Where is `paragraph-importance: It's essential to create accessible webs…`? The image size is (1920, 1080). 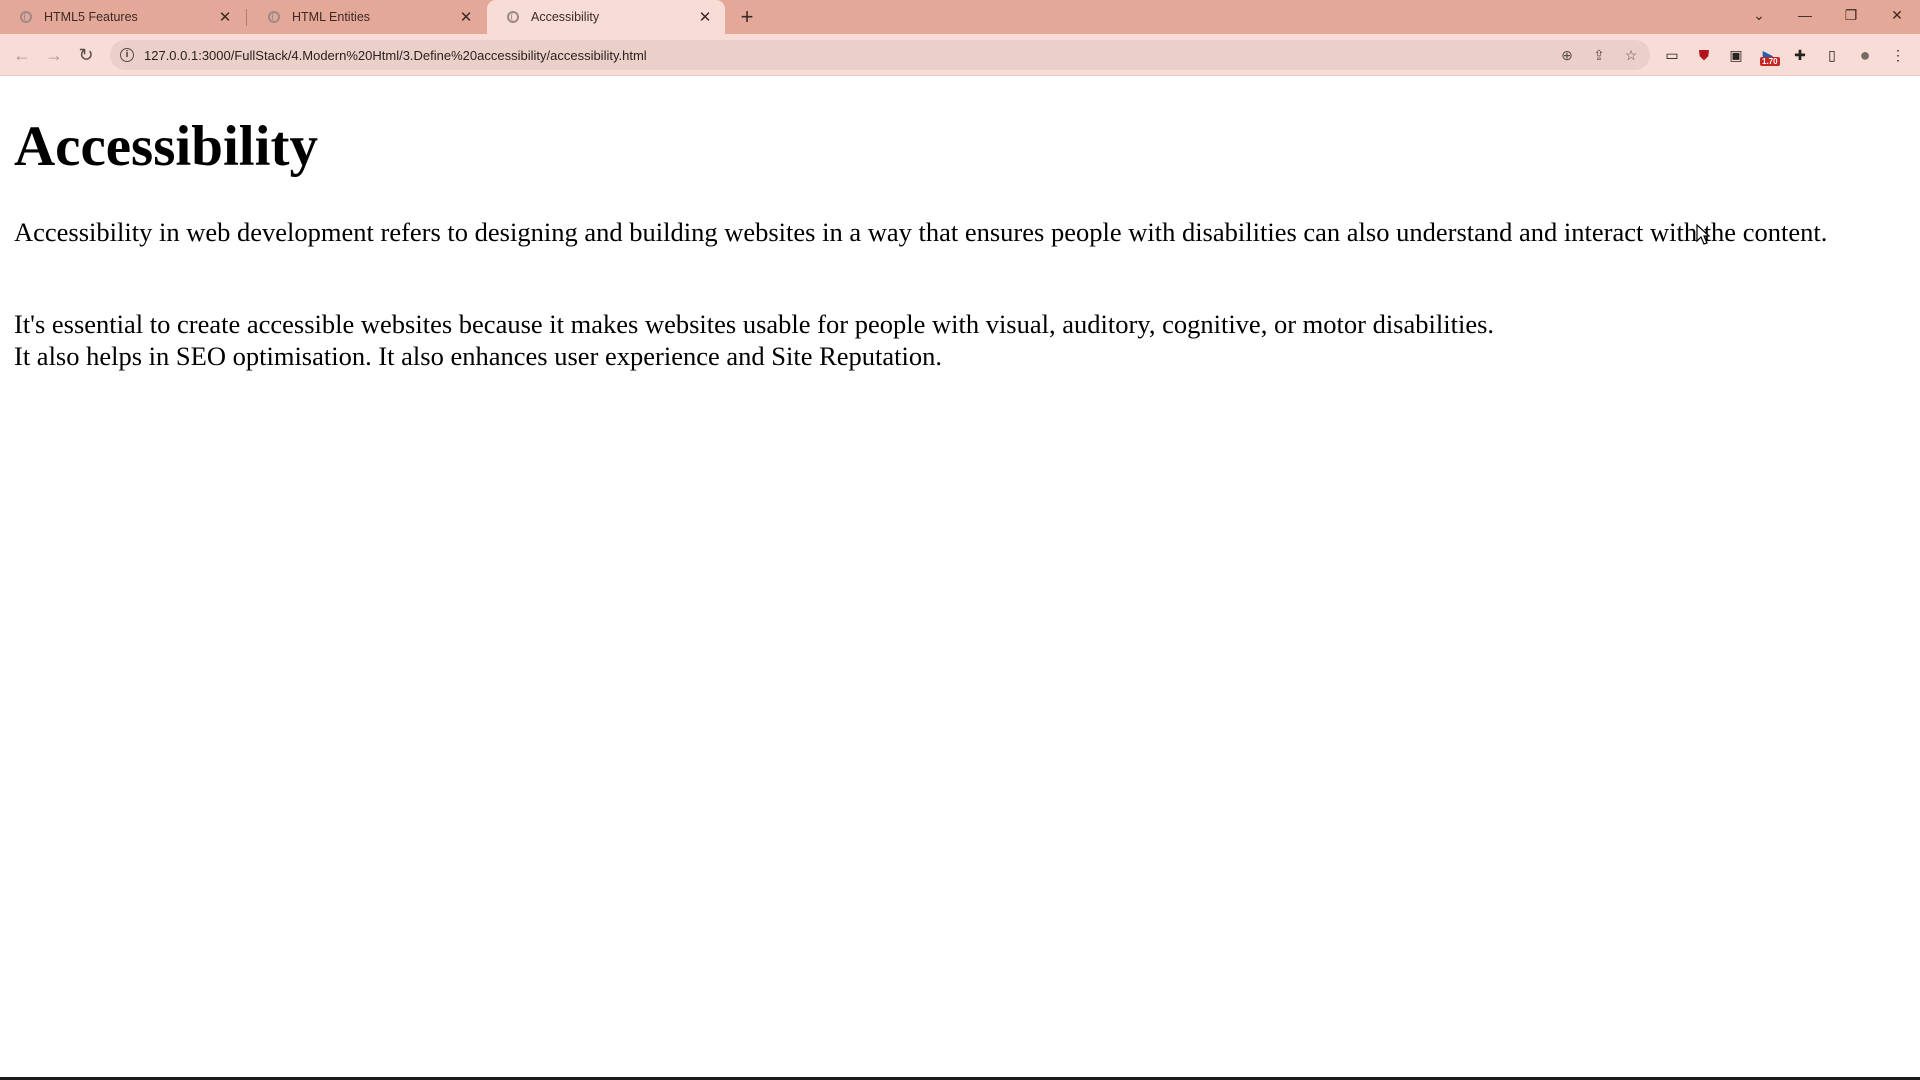
paragraph-importance: It's essential to create accessible webs… is located at coordinates (954, 340).